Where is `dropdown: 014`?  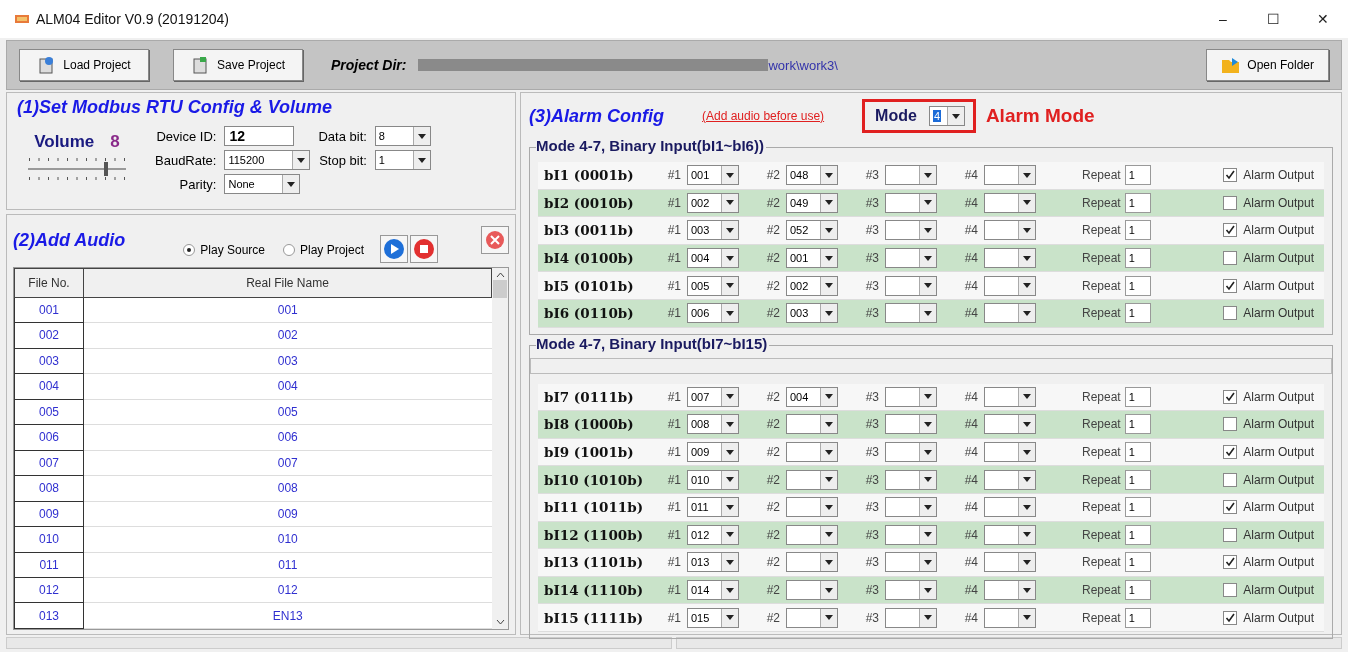 dropdown: 014 is located at coordinates (713, 590).